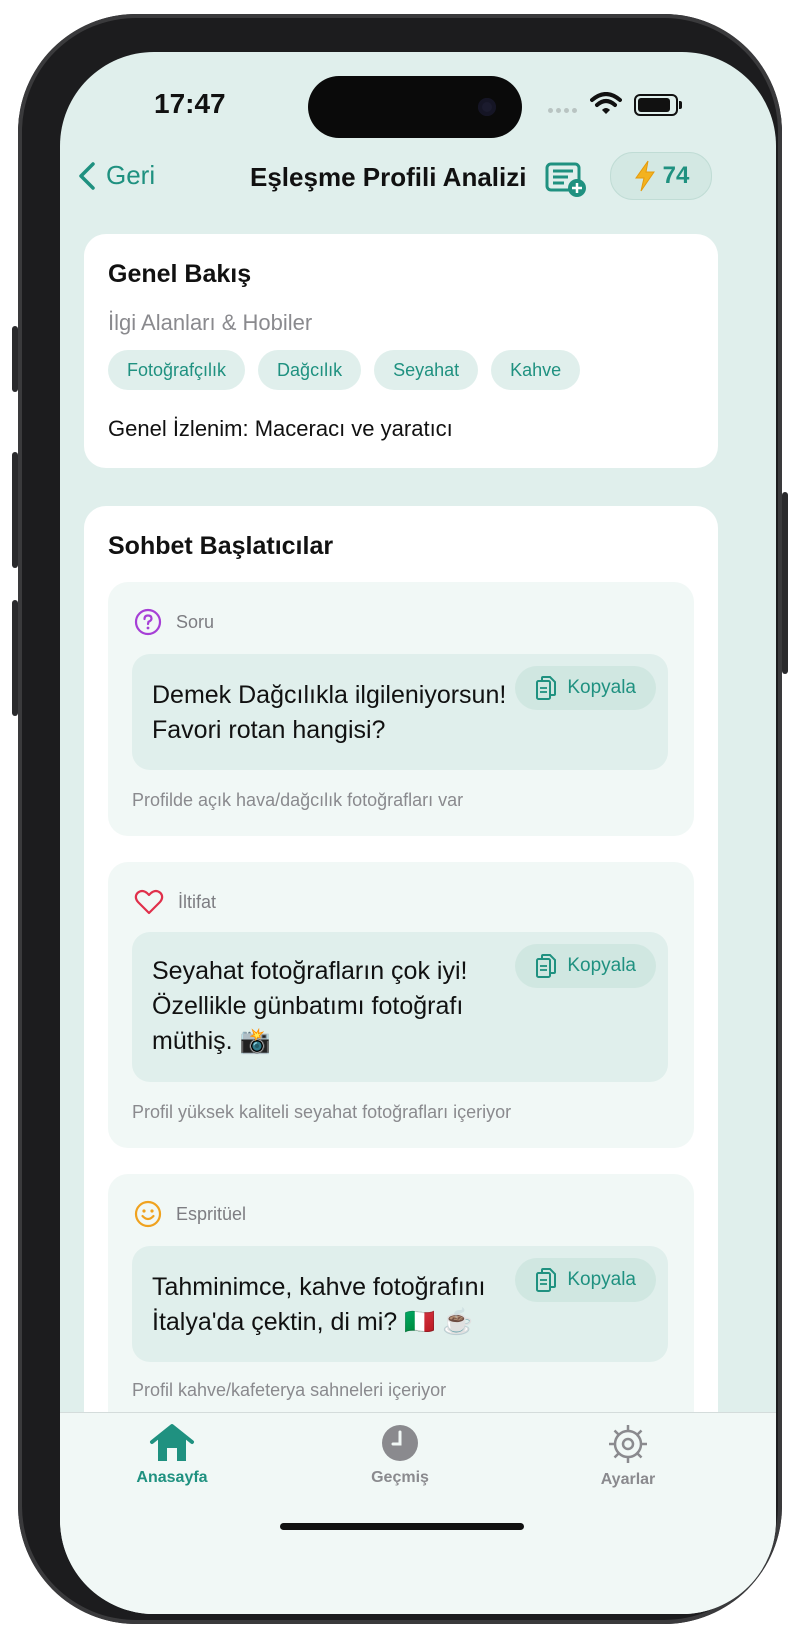 Image resolution: width=800 pixels, height=1637 pixels. Describe the element at coordinates (131, 175) in the screenshot. I see `back-label: Geri` at that location.